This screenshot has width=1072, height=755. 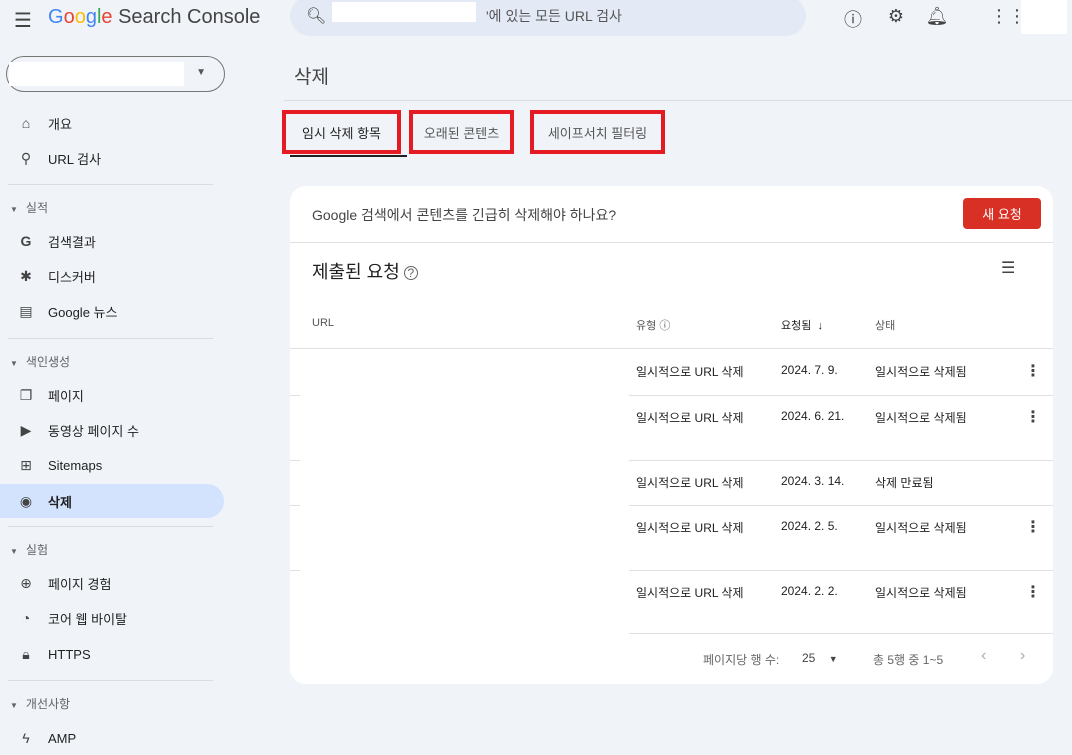 I want to click on next-page-button: ›, so click(x=1022, y=656).